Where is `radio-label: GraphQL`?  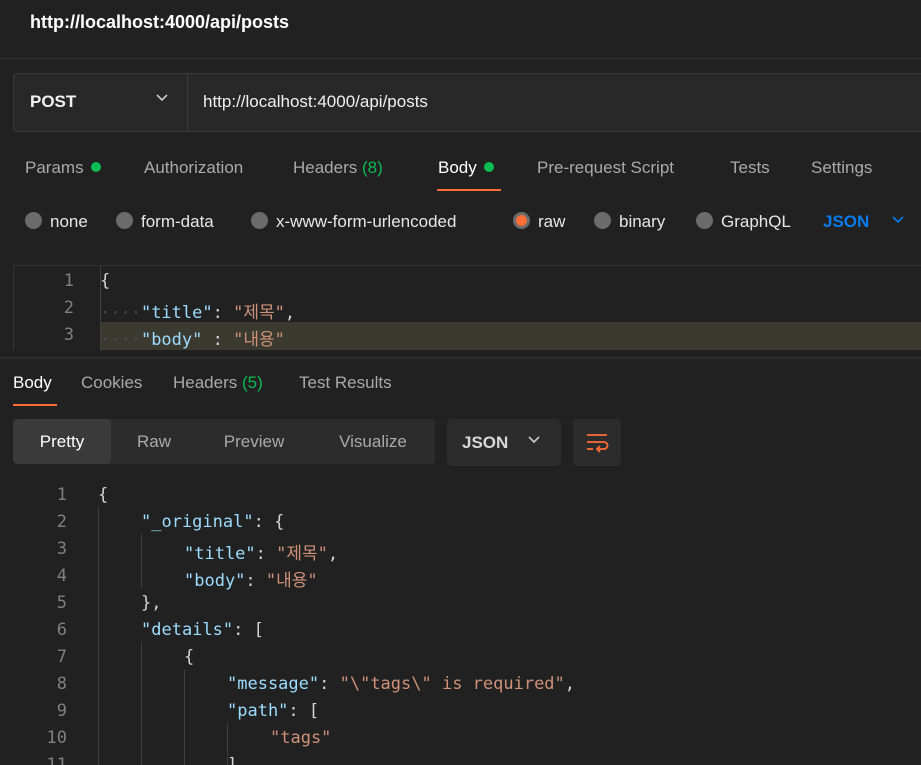 radio-label: GraphQL is located at coordinates (756, 221).